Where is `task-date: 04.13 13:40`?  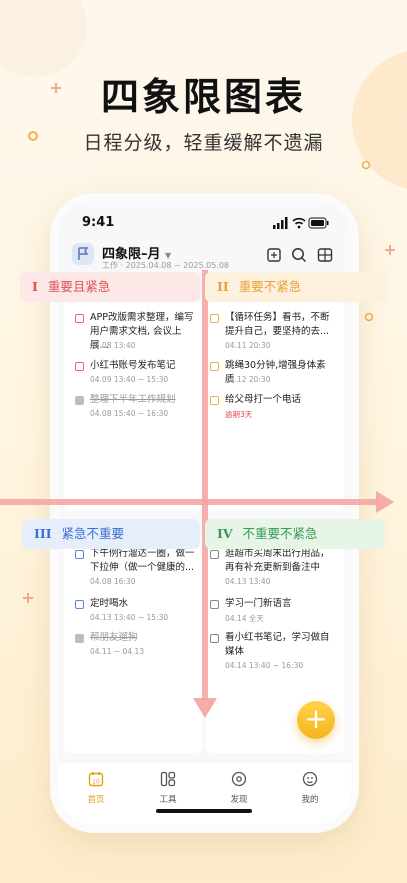 task-date: 04.13 13:40 is located at coordinates (248, 581).